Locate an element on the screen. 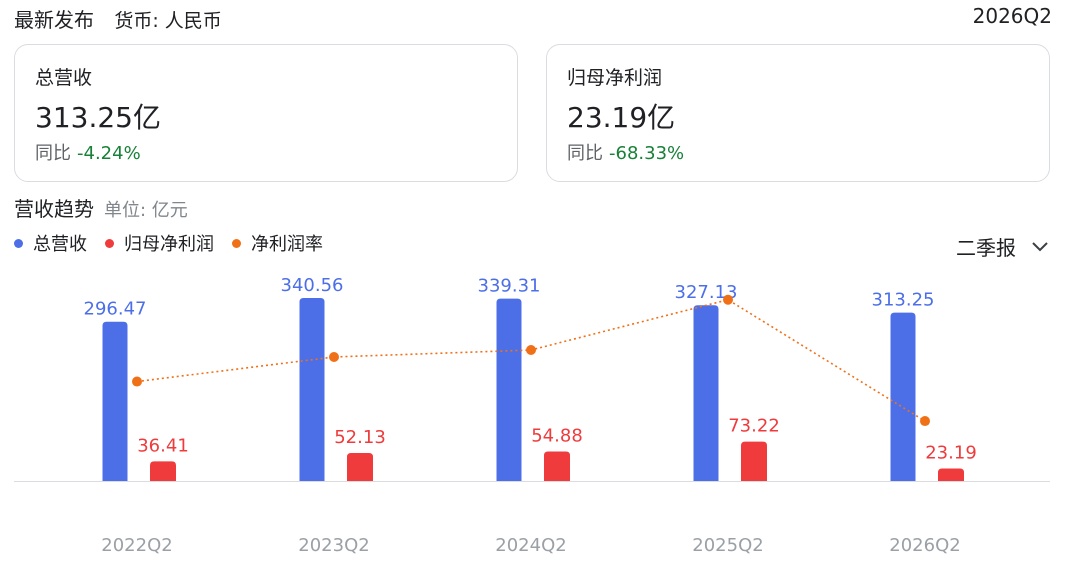  x-tick-label: 2022Q2 is located at coordinates (136, 545).